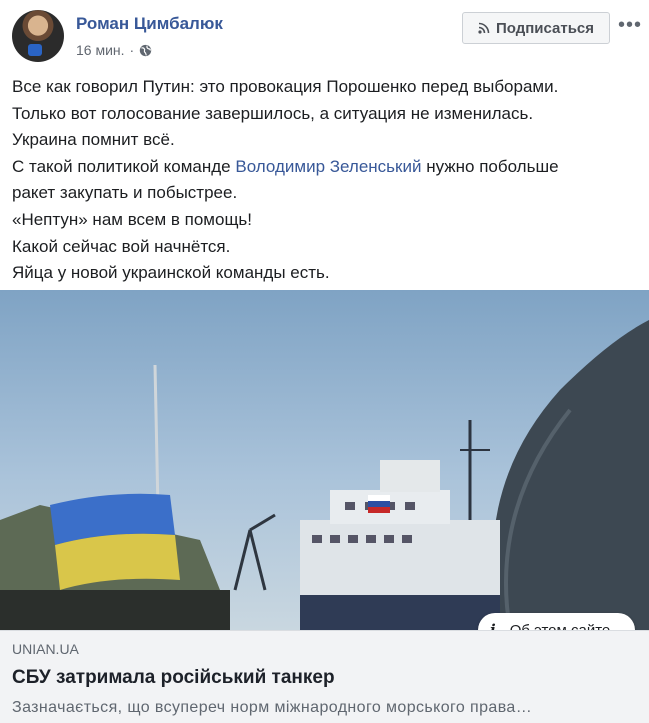 The width and height of the screenshot is (649, 723). Describe the element at coordinates (484, 28) in the screenshot. I see `rss-icon` at that location.